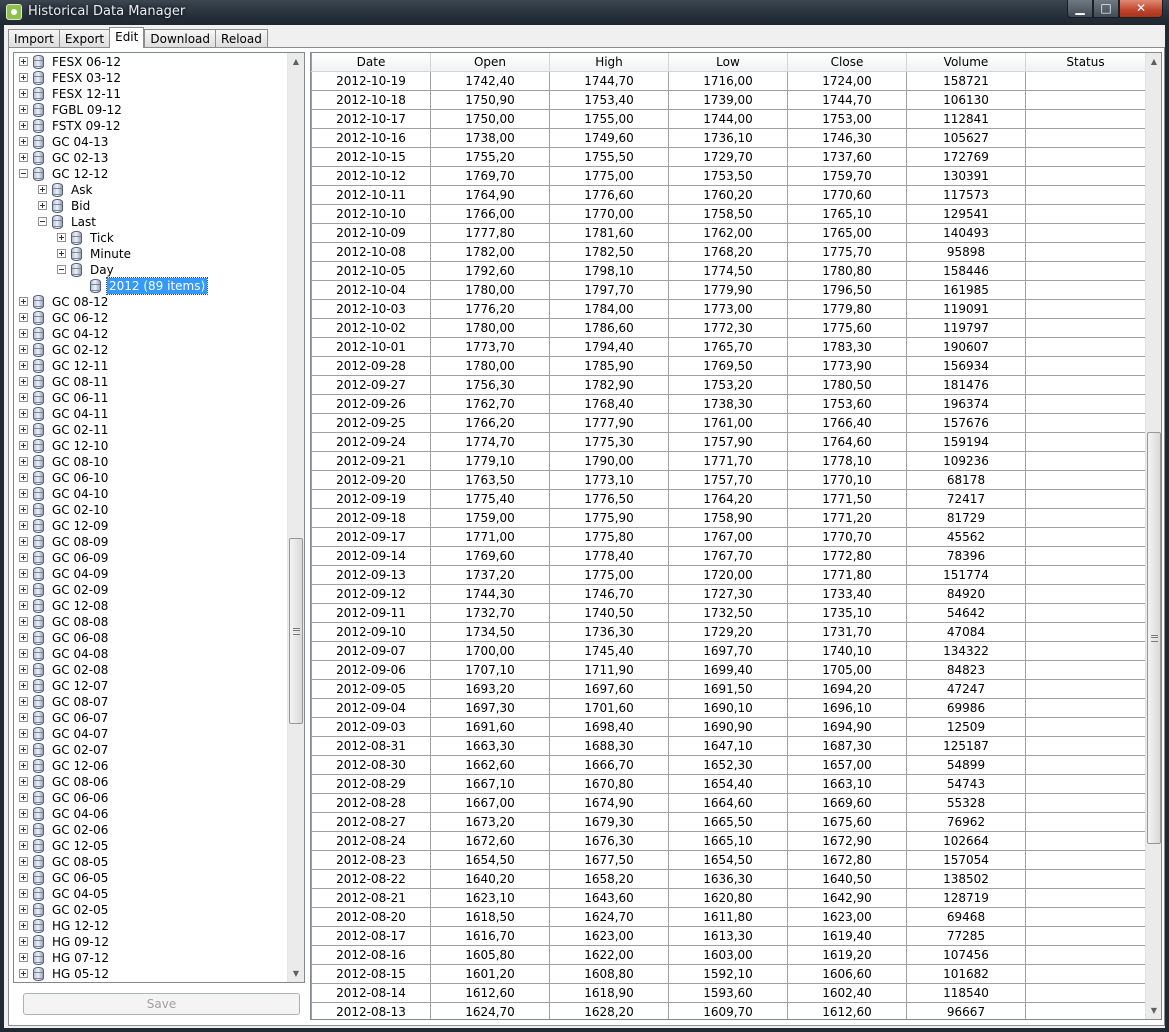  I want to click on tab-reload: Reload, so click(241, 38).